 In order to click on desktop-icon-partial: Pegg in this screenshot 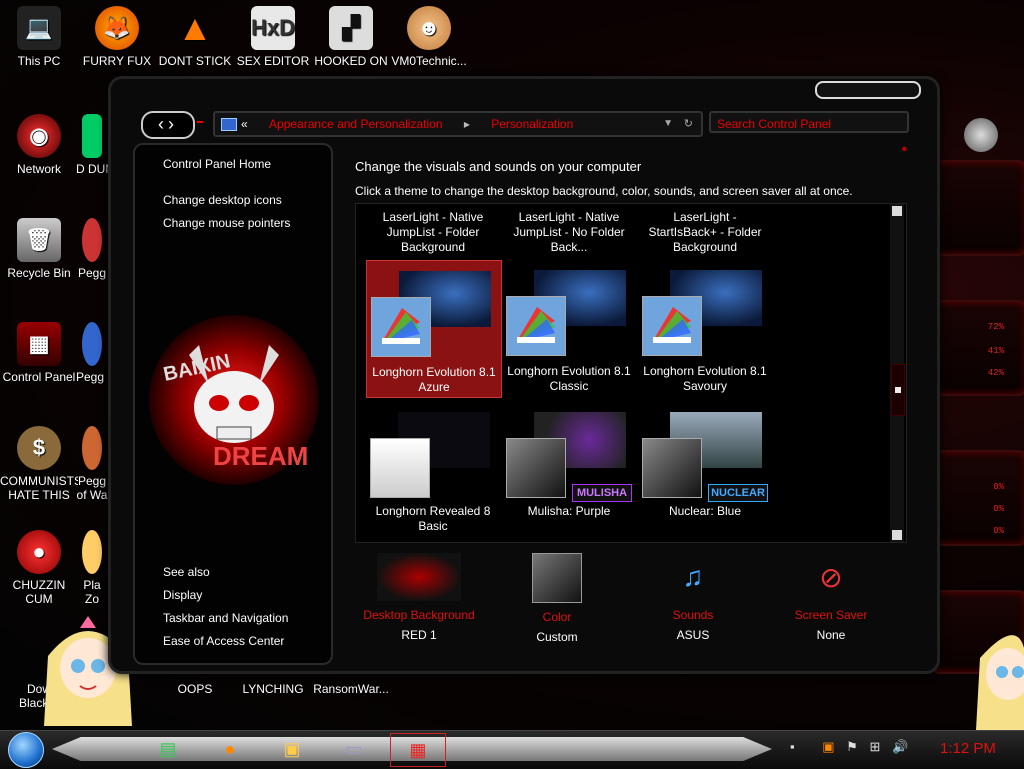, I will do `click(92, 249)`.